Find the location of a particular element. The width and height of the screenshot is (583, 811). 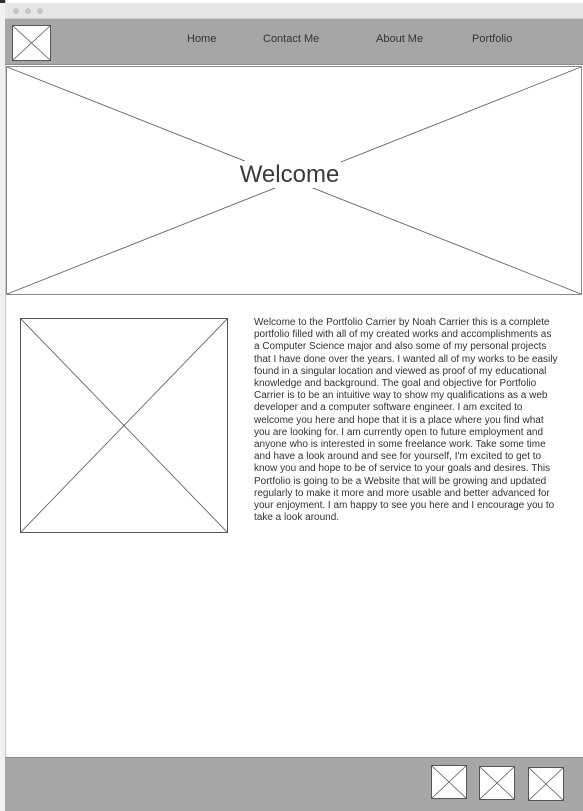

about-image-placeholder-icon is located at coordinates (124, 425).